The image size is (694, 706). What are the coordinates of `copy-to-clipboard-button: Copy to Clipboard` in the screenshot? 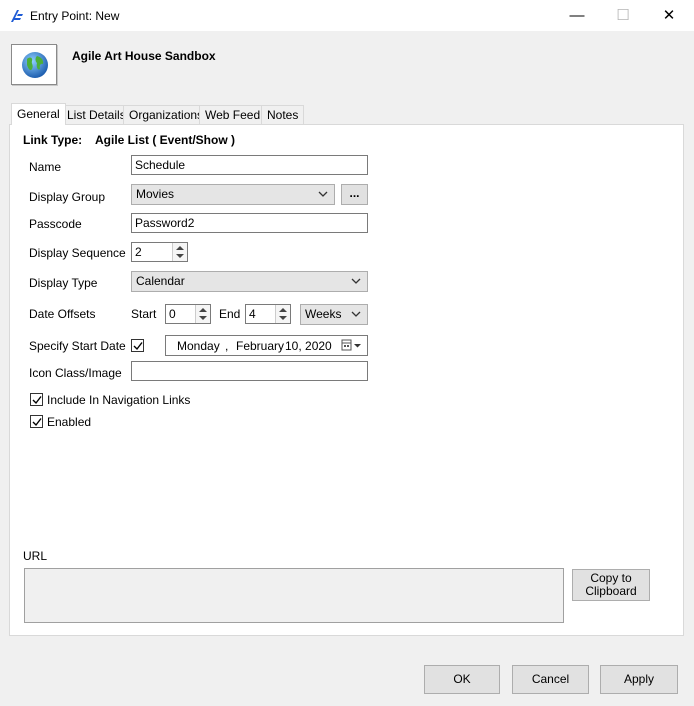 It's located at (611, 585).